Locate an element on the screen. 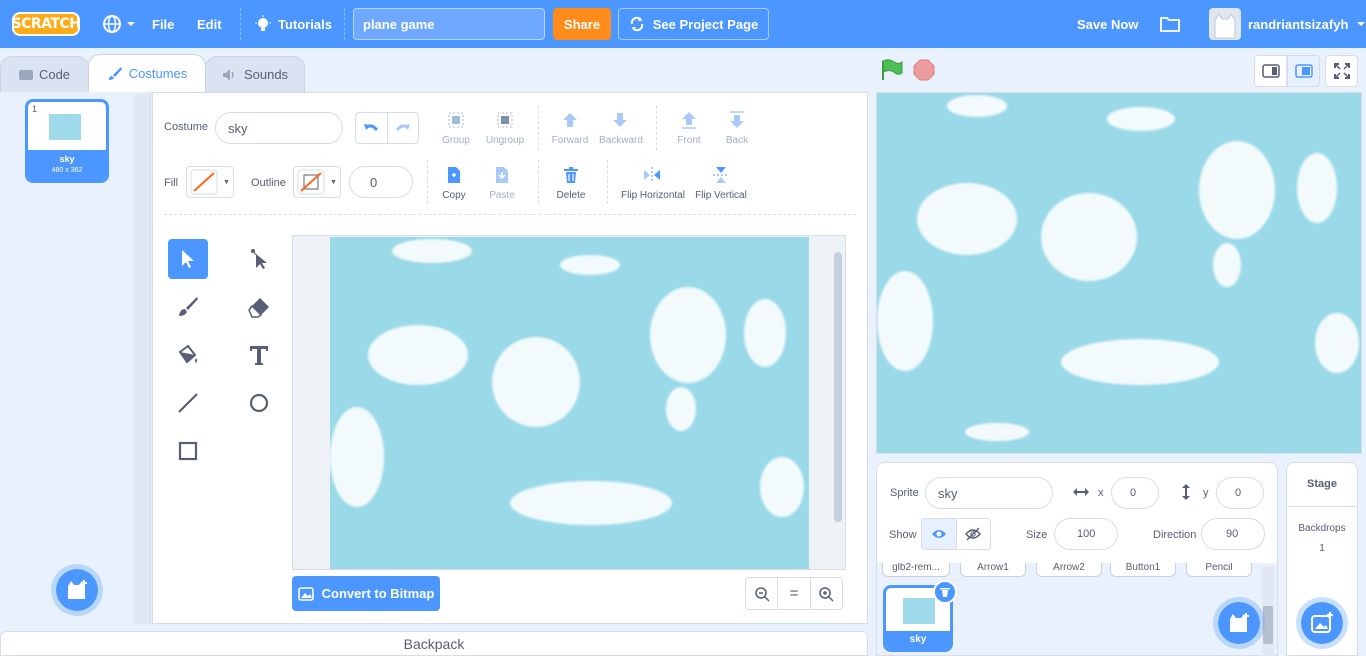 The height and width of the screenshot is (656, 1366). language-menu is located at coordinates (119, 24).